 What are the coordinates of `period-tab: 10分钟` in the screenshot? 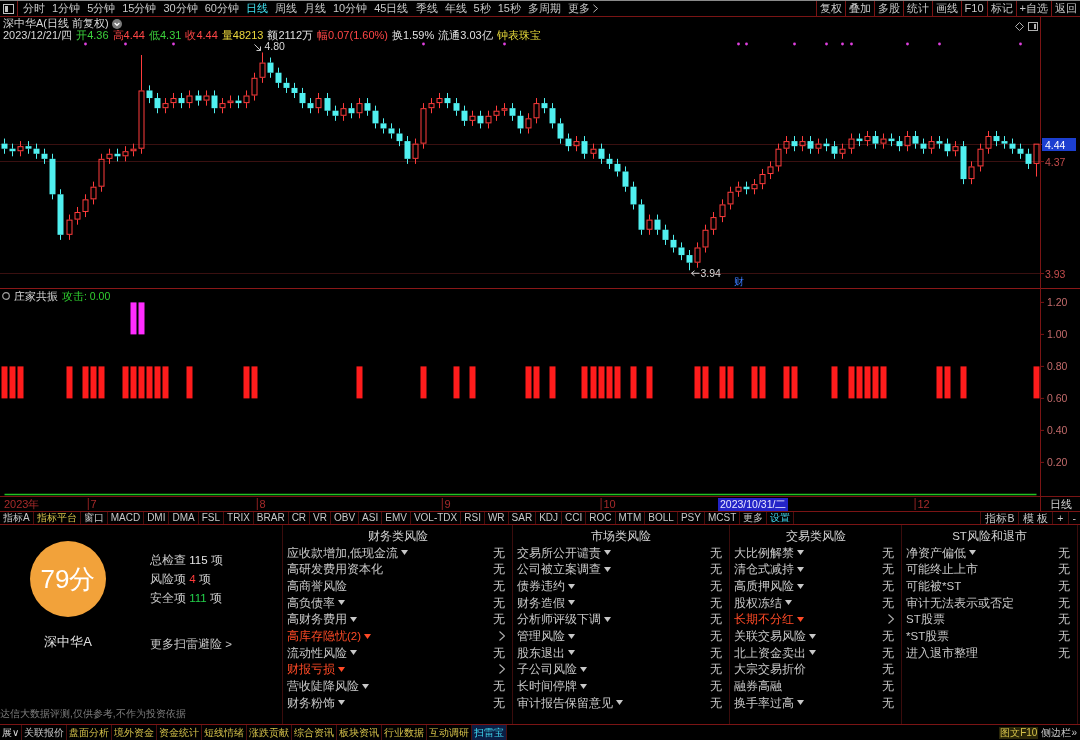 It's located at (350, 8).